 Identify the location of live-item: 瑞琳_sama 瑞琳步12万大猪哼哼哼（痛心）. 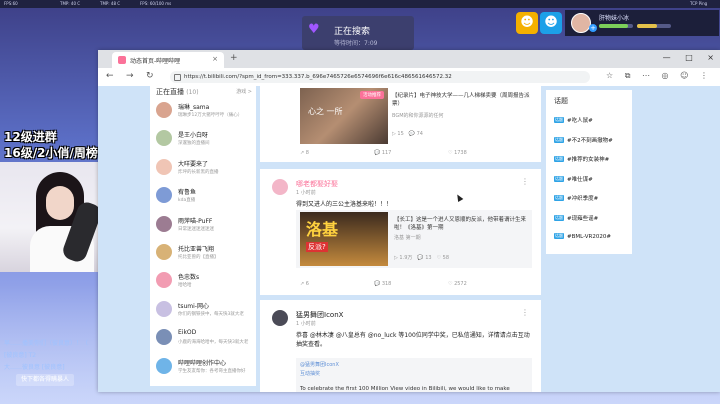
(204, 111).